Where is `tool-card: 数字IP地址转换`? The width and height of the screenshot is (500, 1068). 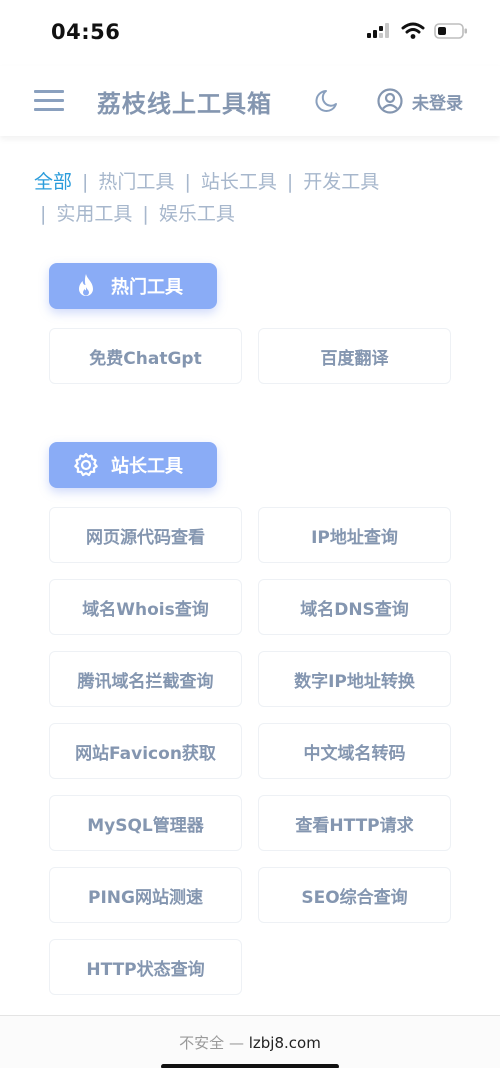 tool-card: 数字IP地址转换 is located at coordinates (354, 679).